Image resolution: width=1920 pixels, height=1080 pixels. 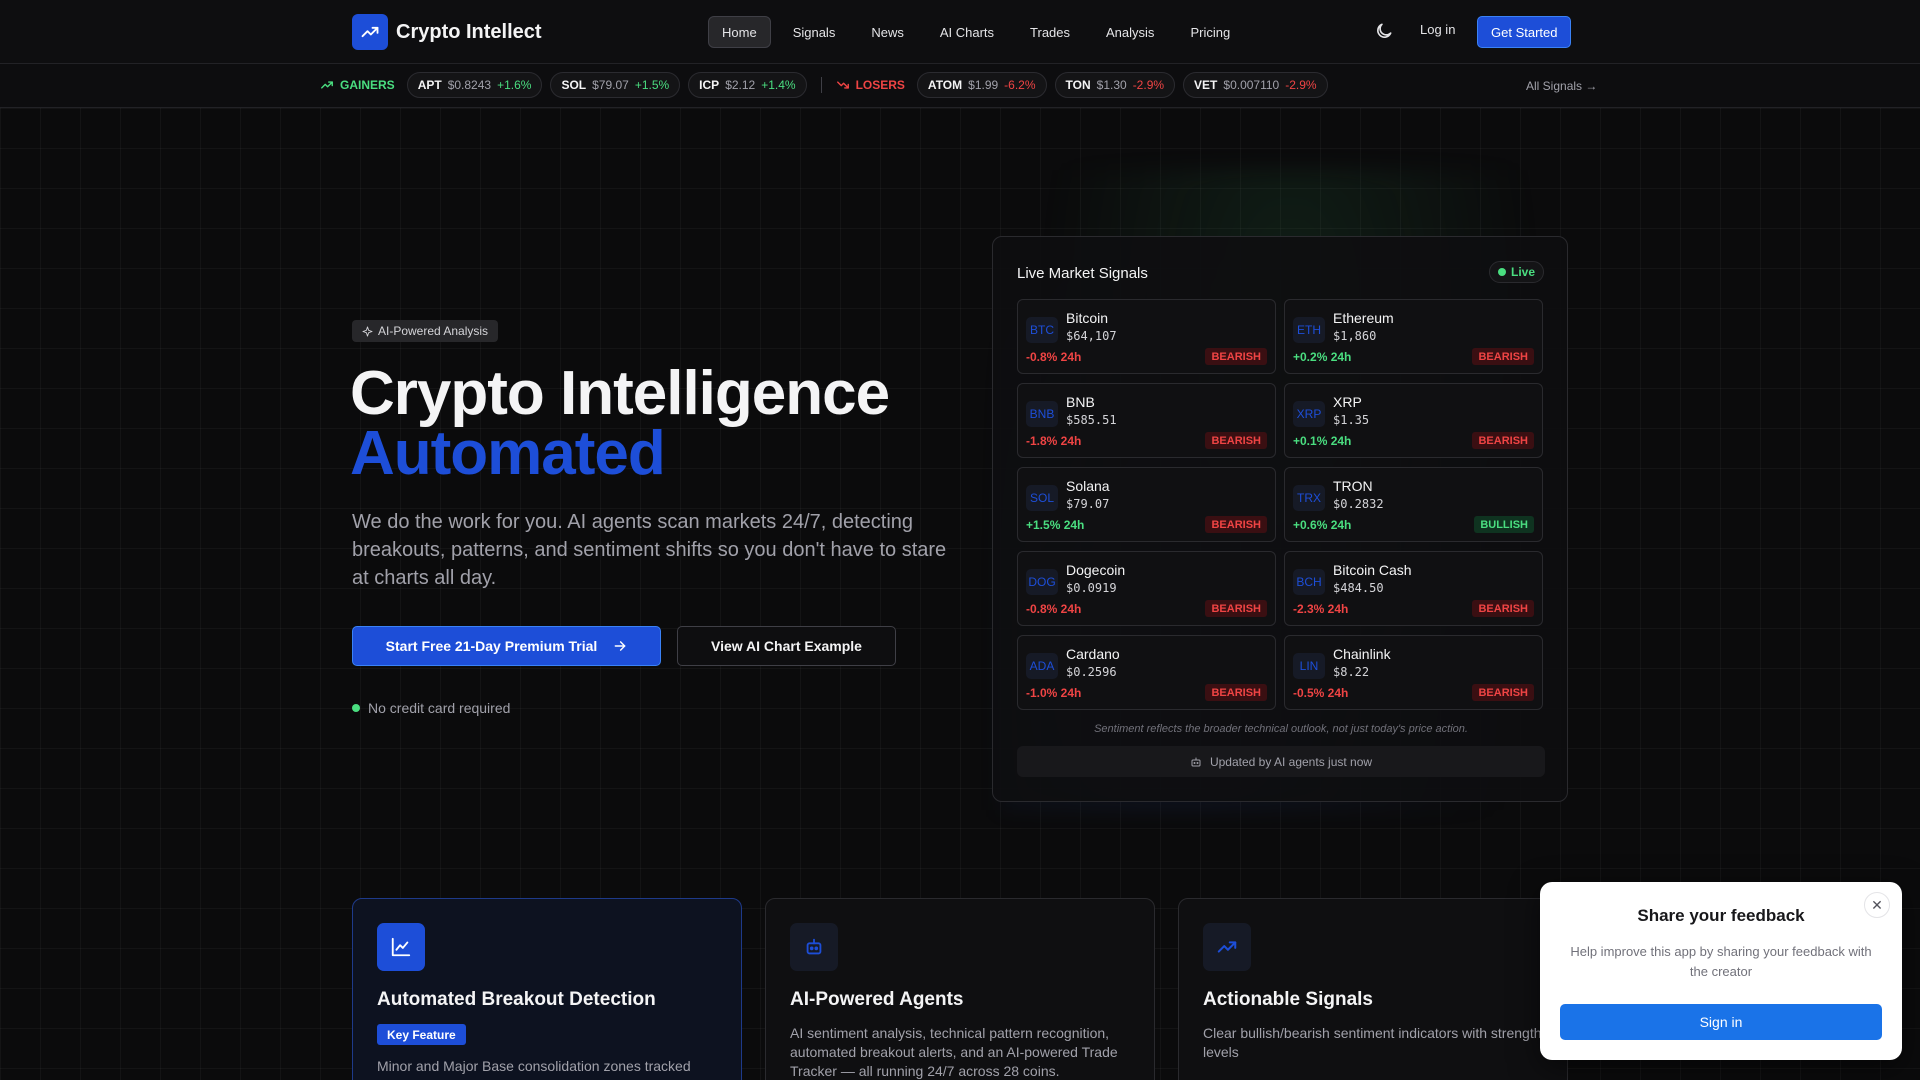 I want to click on nav-signals: Signals, so click(x=814, y=32).